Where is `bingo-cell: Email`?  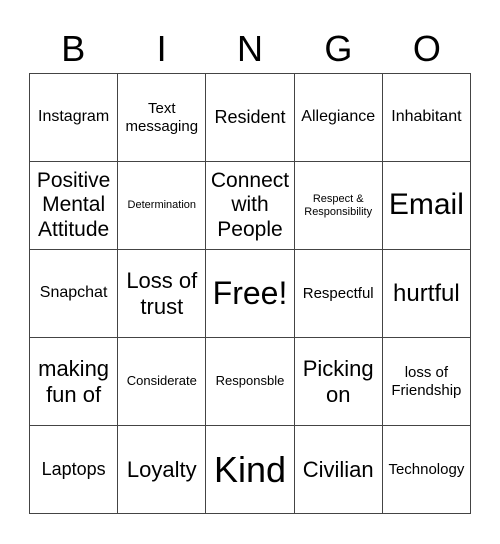
bingo-cell: Email is located at coordinates (426, 206).